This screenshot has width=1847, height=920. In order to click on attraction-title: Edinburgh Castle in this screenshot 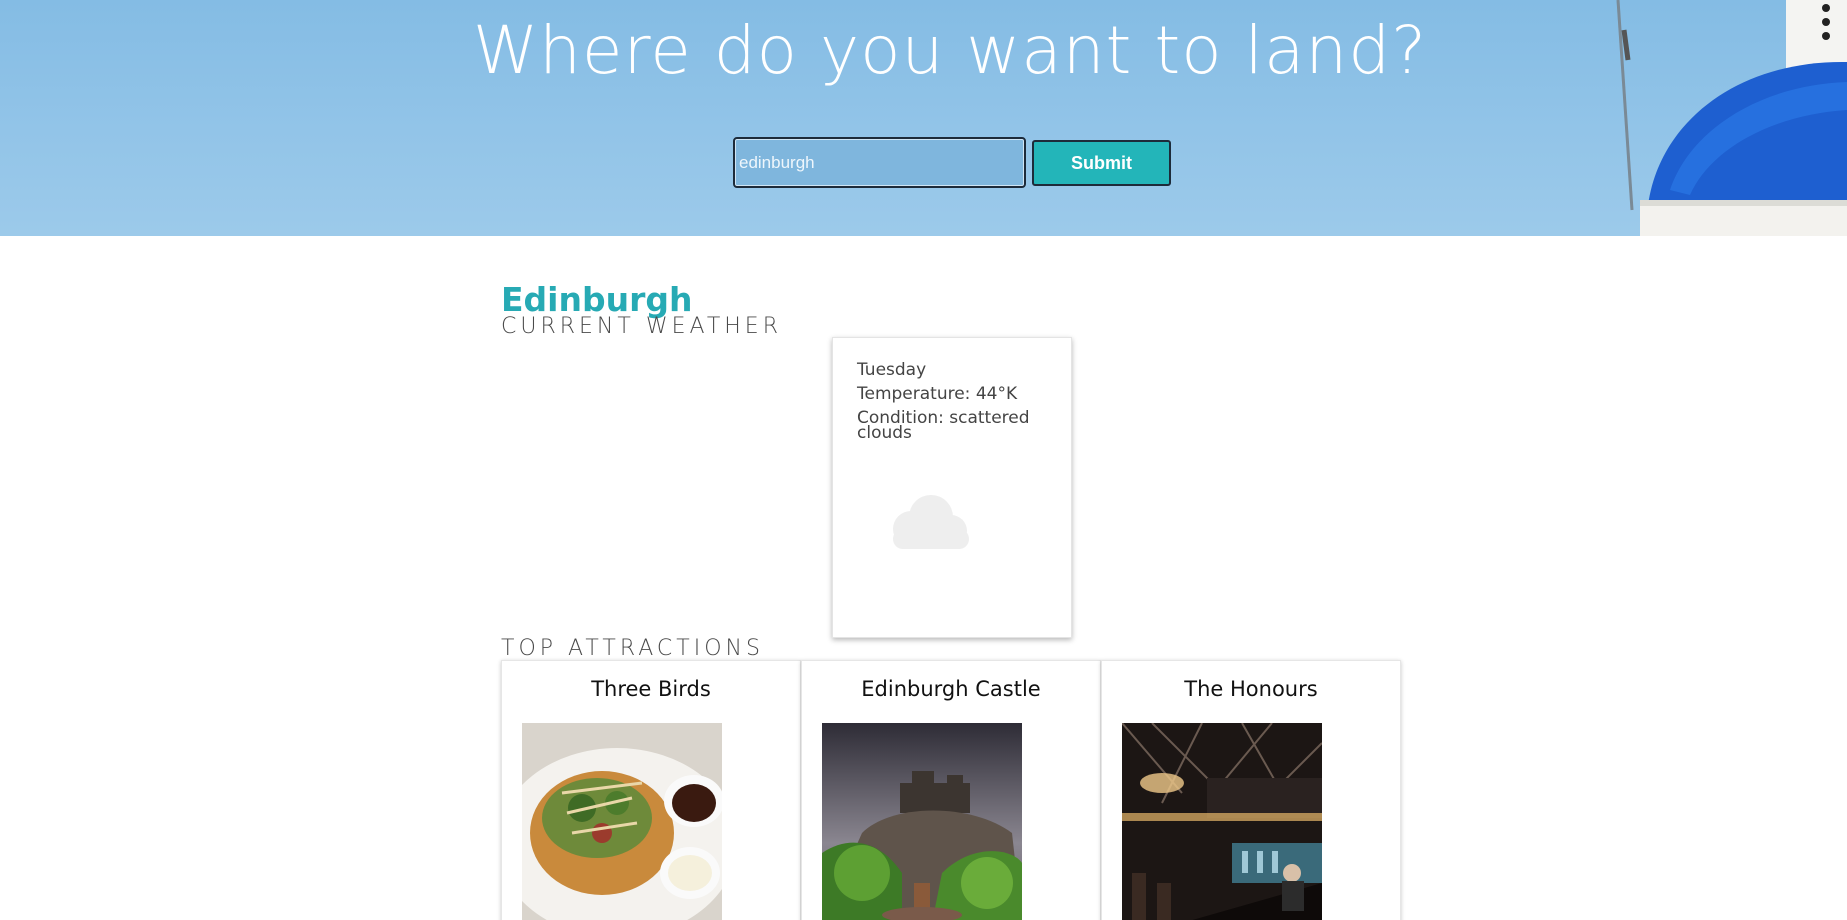, I will do `click(951, 689)`.